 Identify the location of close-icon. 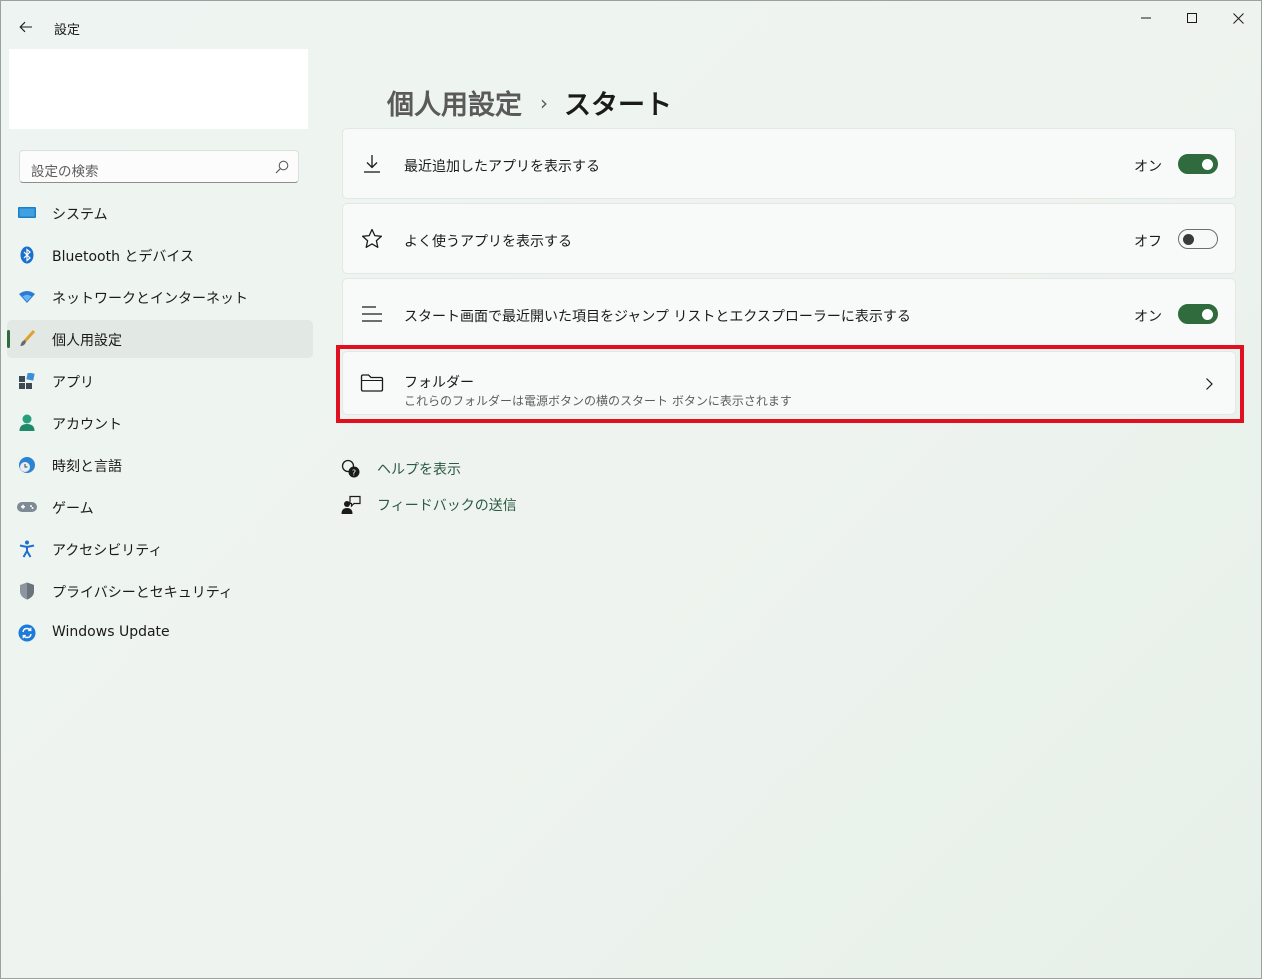
(1238, 18).